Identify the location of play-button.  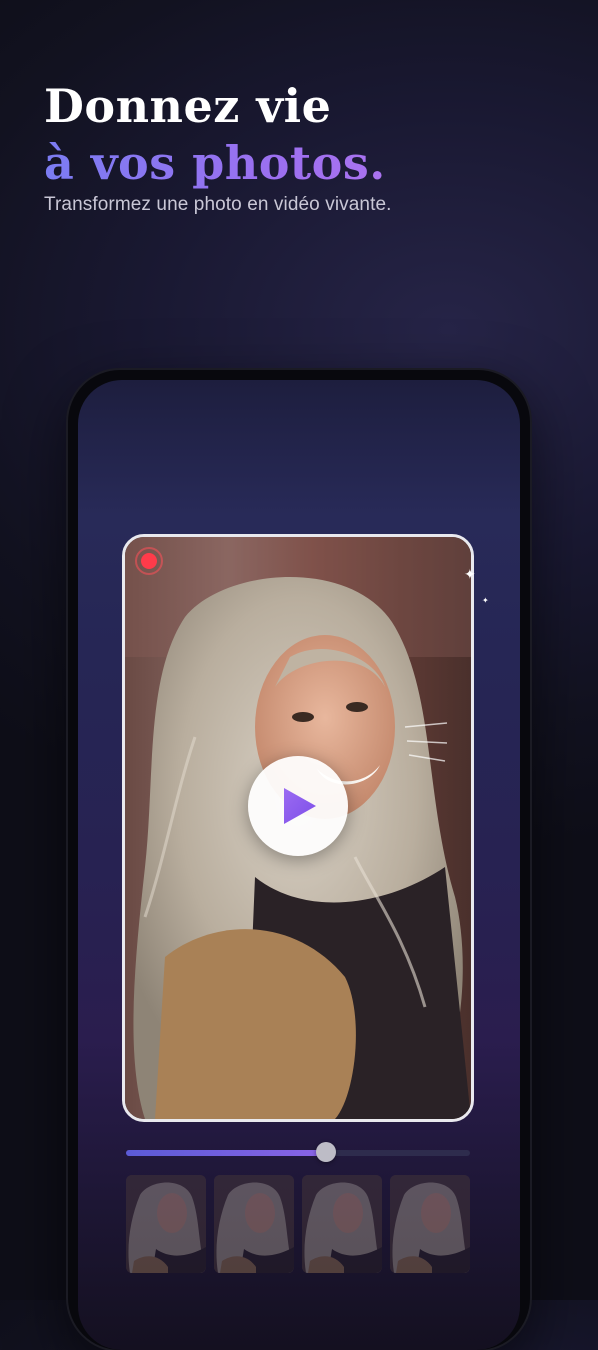
(298, 806).